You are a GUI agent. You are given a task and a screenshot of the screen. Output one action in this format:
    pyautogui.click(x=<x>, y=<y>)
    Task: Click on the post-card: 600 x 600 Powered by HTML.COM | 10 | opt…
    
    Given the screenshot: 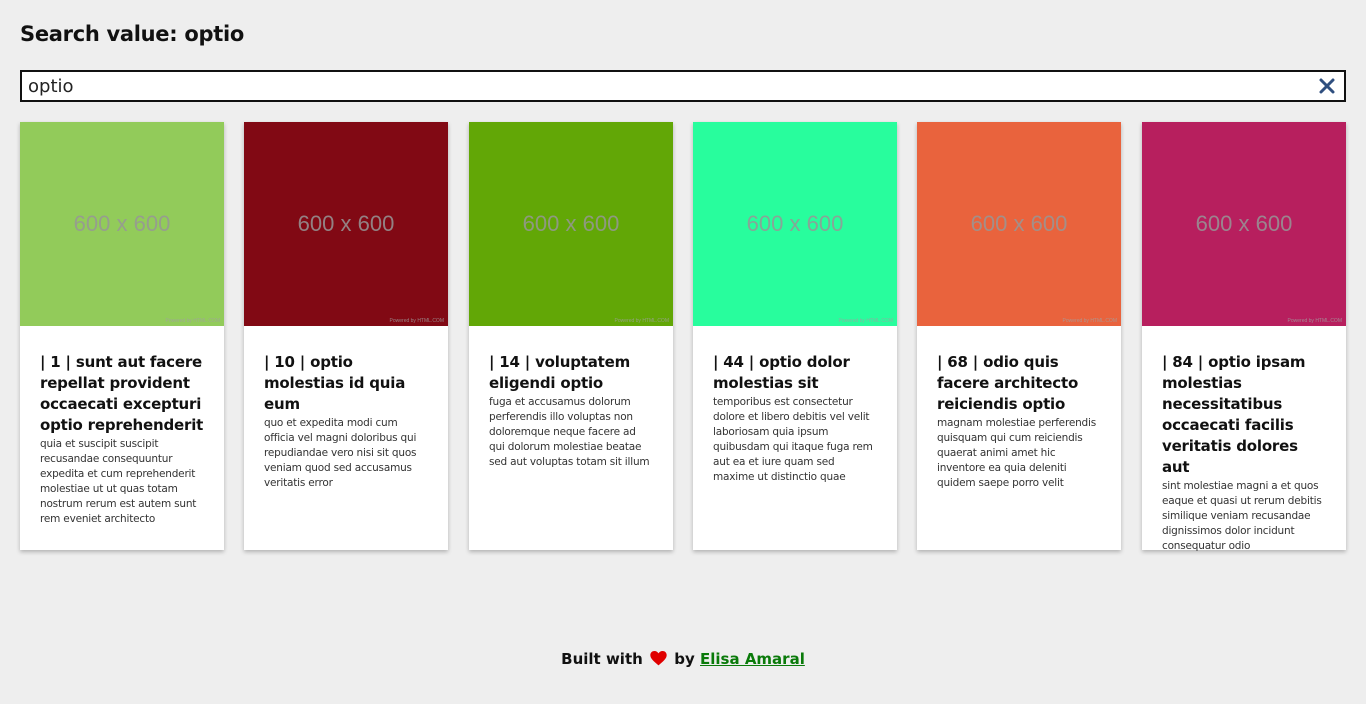 What is the action you would take?
    pyautogui.click(x=346, y=336)
    